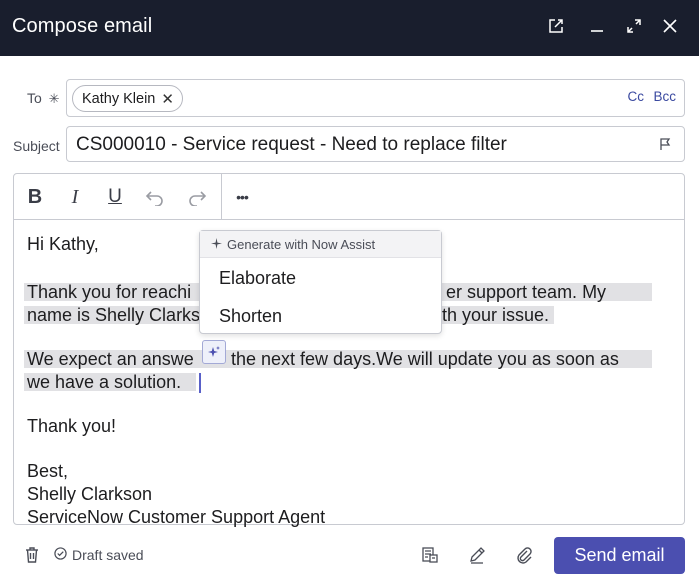 The image size is (699, 580). Describe the element at coordinates (556, 26) in the screenshot. I see `open-external-icon` at that location.